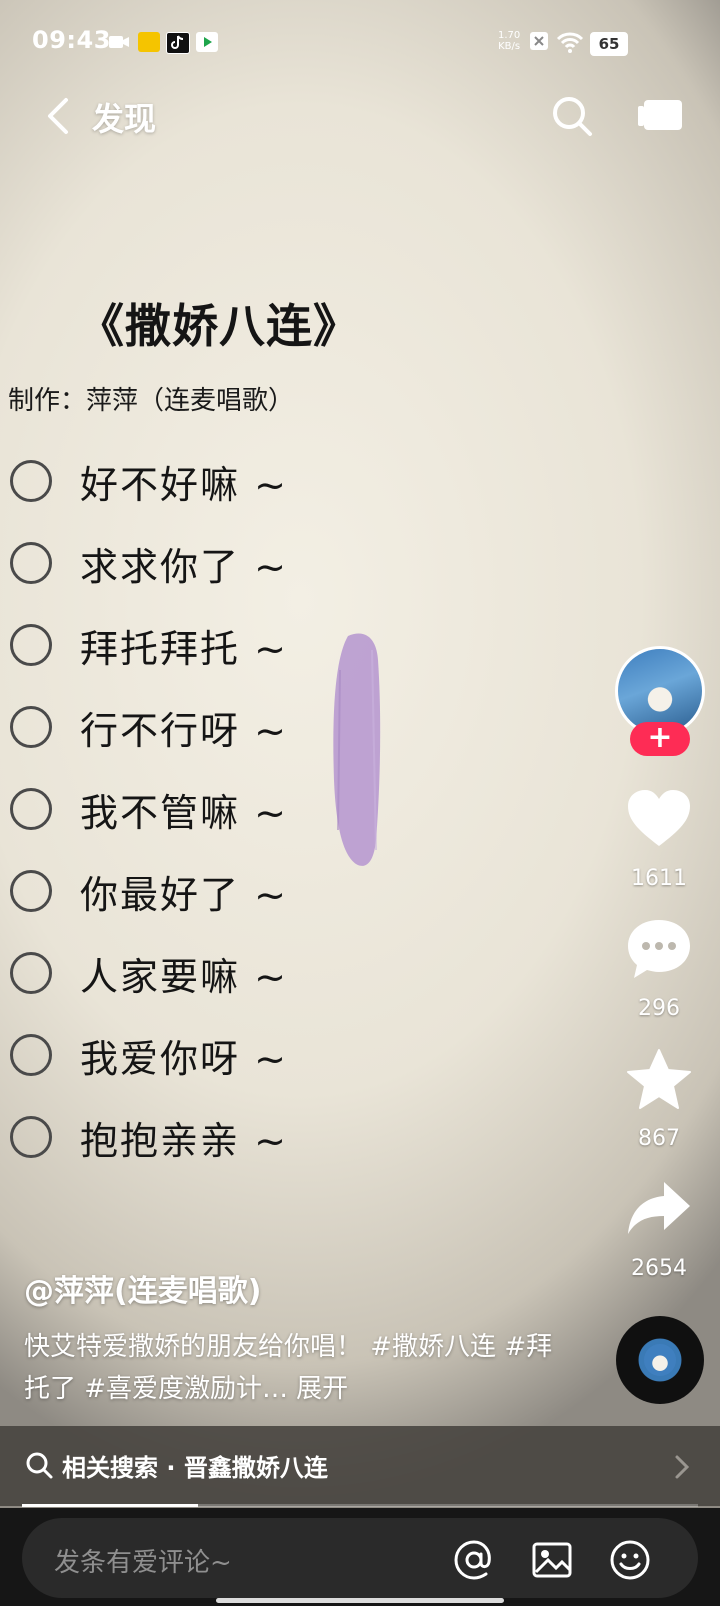 The height and width of the screenshot is (1606, 720). What do you see at coordinates (660, 739) in the screenshot?
I see `follow-button: +` at bounding box center [660, 739].